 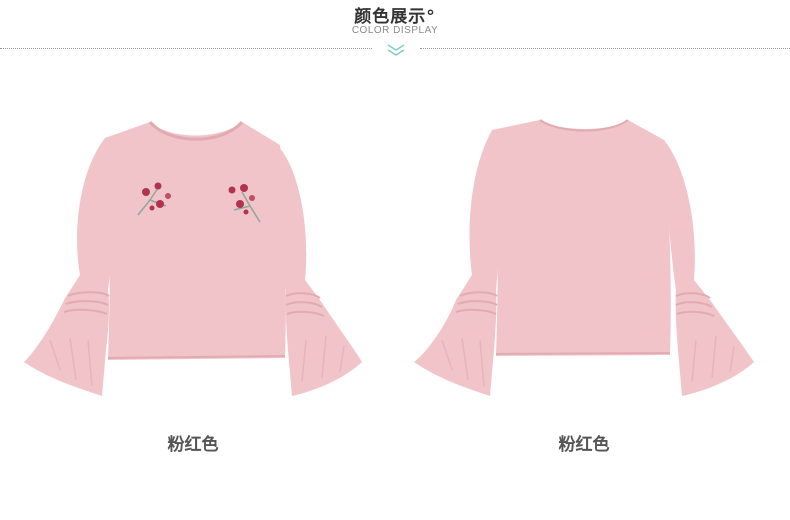 I want to click on section-header: 颜色展示° COLOR DISPLAY, so click(x=395, y=30).